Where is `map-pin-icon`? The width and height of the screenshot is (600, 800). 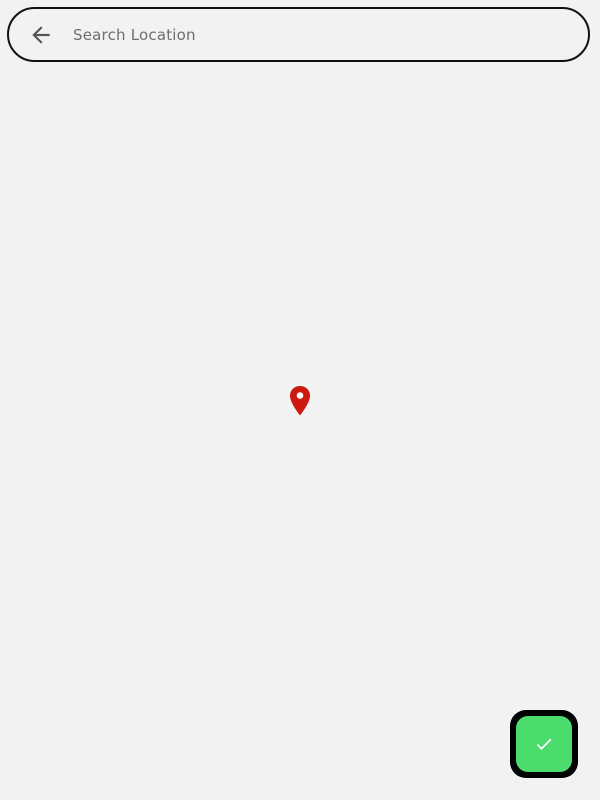
map-pin-icon is located at coordinates (300, 401).